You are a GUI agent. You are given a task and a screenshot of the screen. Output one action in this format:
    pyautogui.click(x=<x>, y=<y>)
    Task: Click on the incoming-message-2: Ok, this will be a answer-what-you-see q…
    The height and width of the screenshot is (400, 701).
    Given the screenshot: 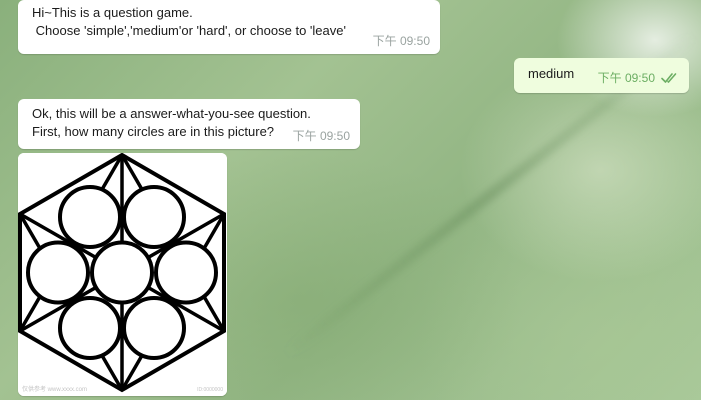 What is the action you would take?
    pyautogui.click(x=189, y=124)
    